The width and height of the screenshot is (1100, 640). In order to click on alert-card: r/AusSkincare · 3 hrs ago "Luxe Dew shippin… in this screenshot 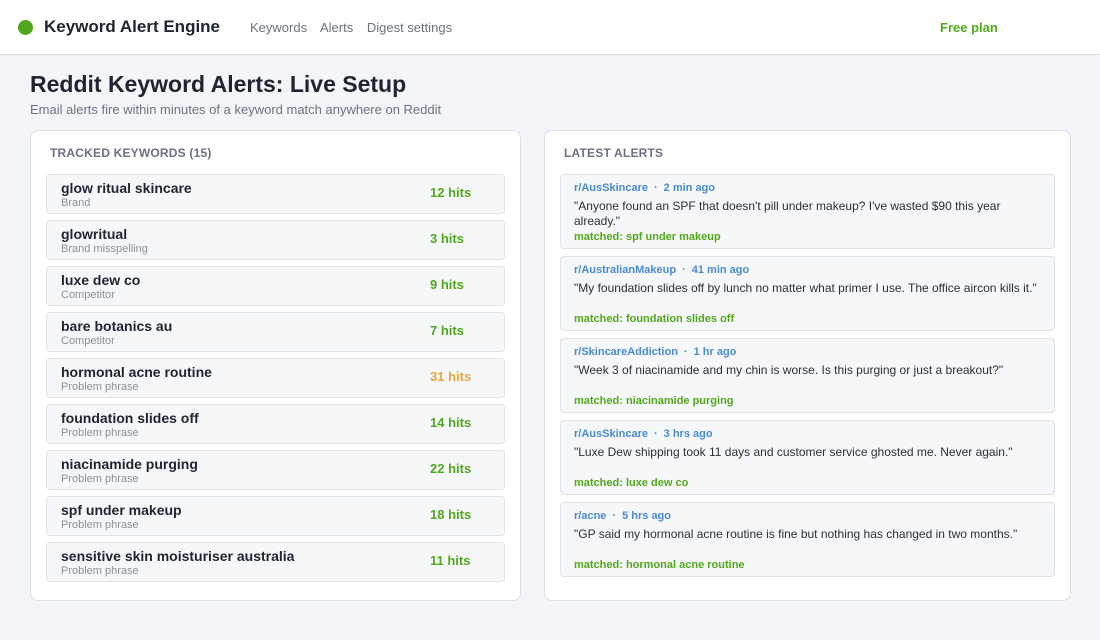, I will do `click(807, 457)`.